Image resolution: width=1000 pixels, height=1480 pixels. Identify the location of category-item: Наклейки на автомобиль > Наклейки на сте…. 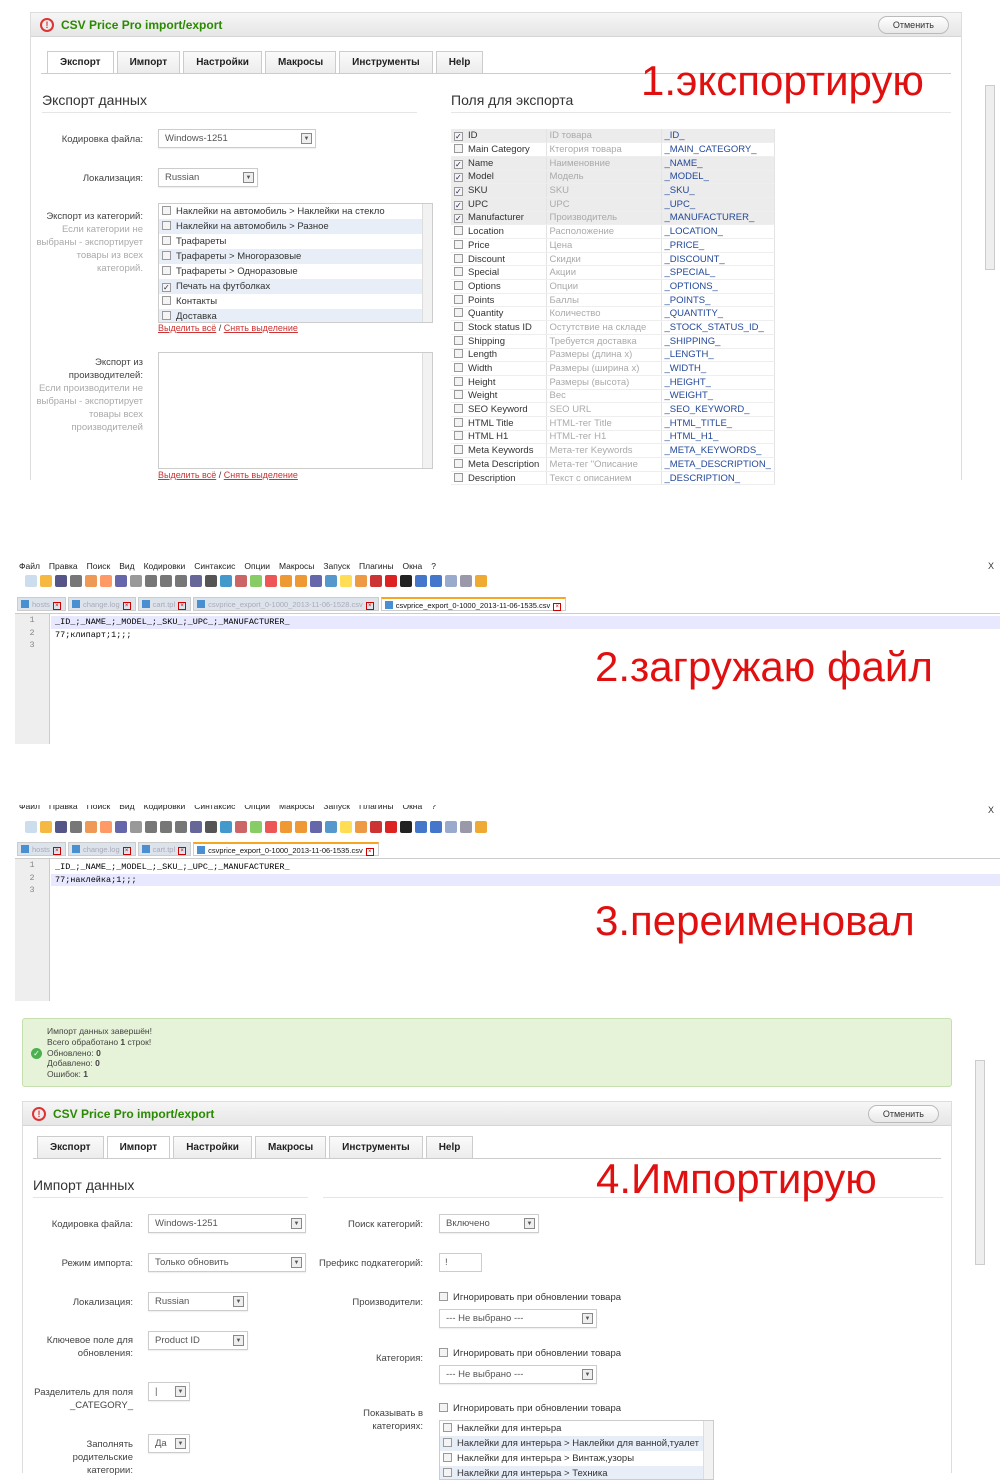
(290, 211).